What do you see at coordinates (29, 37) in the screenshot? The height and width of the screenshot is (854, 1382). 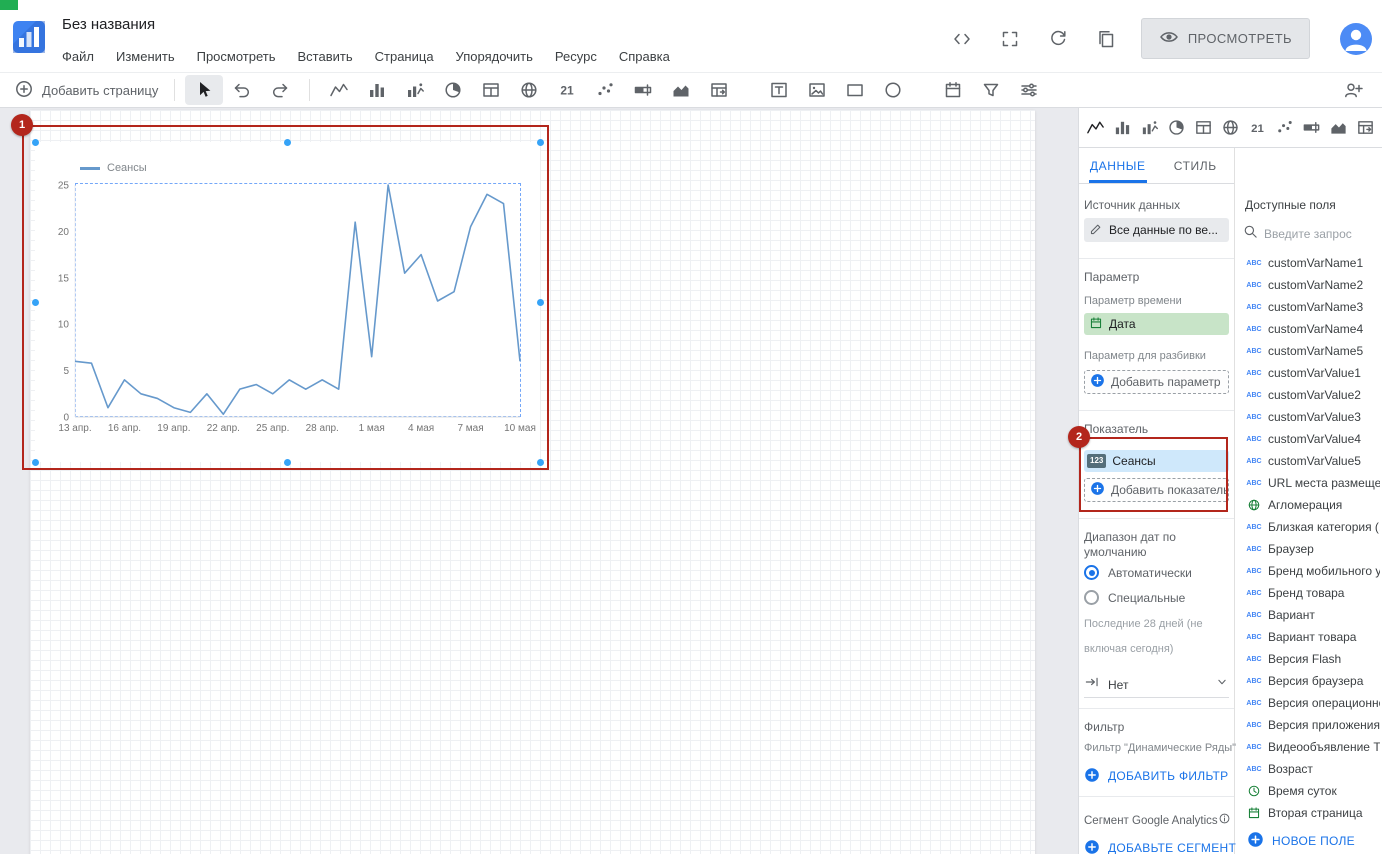 I see `data-studio-logo-icon` at bounding box center [29, 37].